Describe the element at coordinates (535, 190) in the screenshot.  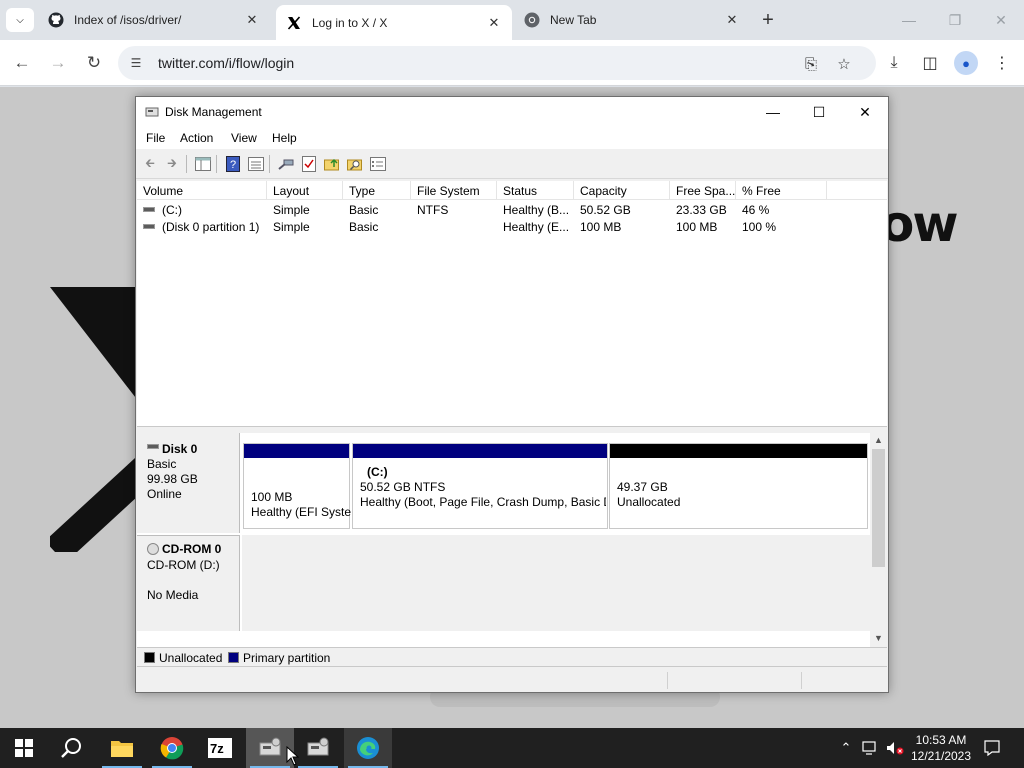
I see `column-status: Status` at that location.